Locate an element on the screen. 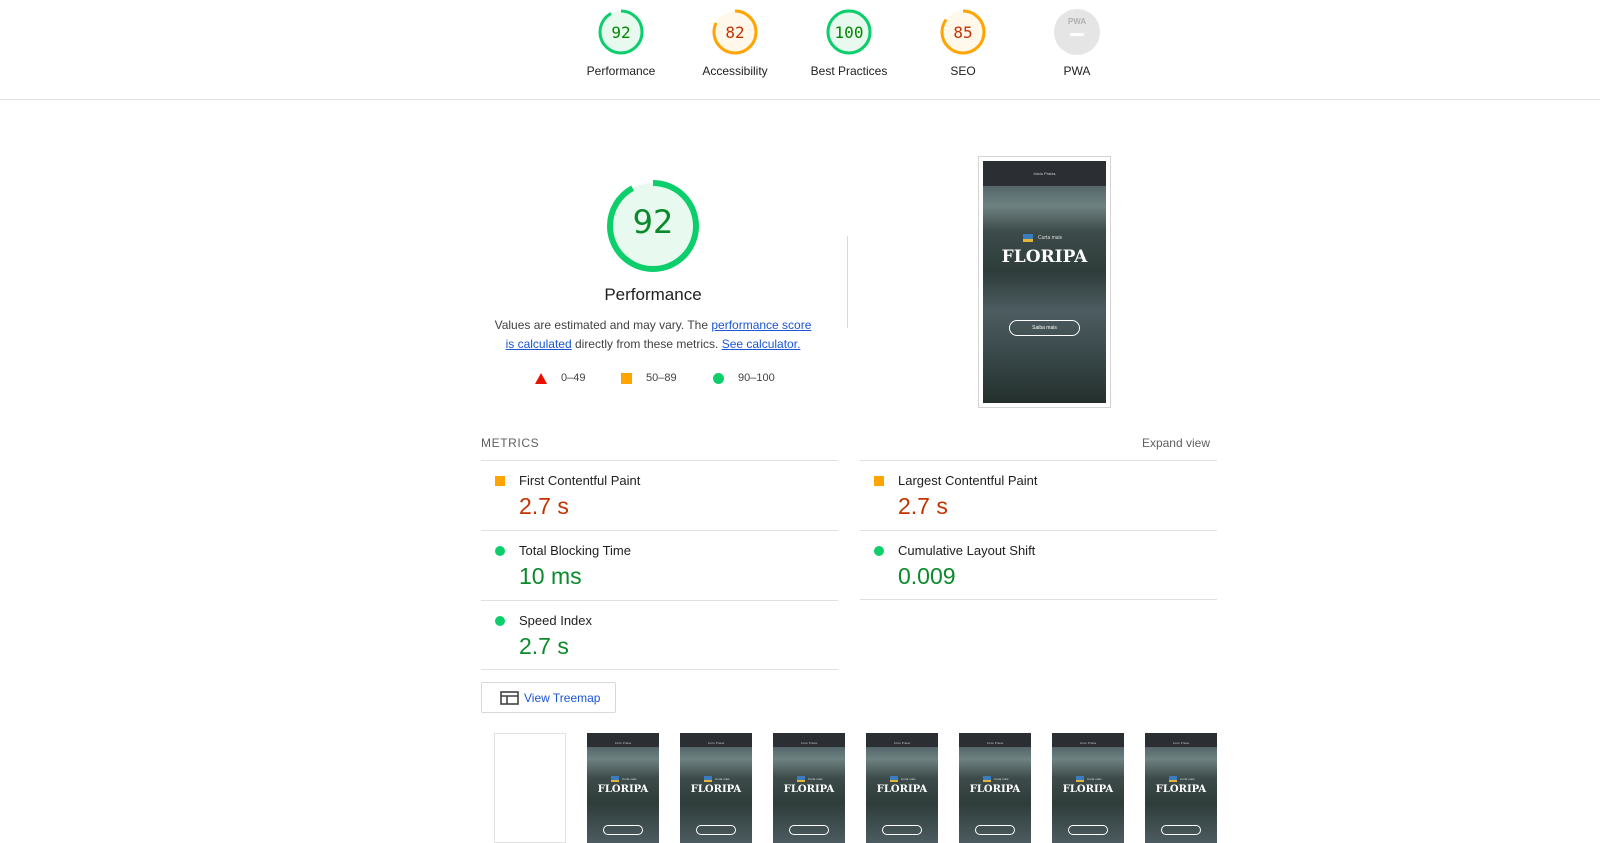 The width and height of the screenshot is (1600, 843). gauge-label: Best Practices is located at coordinates (849, 71).